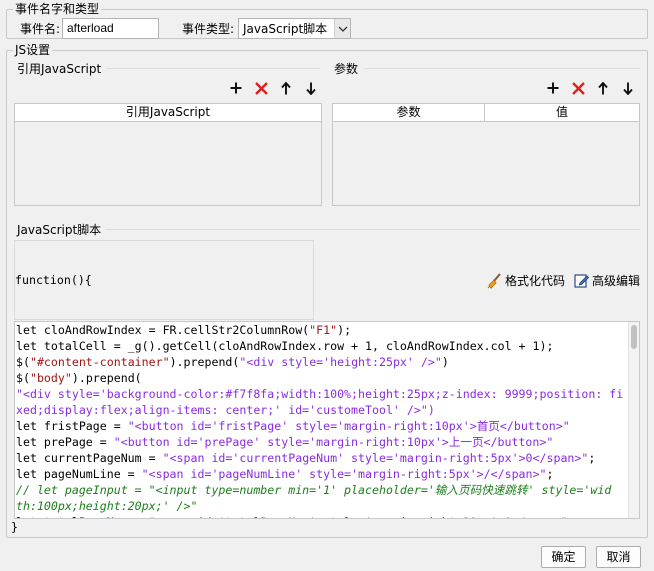 The width and height of the screenshot is (654, 571). Describe the element at coordinates (59, 230) in the screenshot. I see `js-script-section-title: JavaScript脚本` at that location.